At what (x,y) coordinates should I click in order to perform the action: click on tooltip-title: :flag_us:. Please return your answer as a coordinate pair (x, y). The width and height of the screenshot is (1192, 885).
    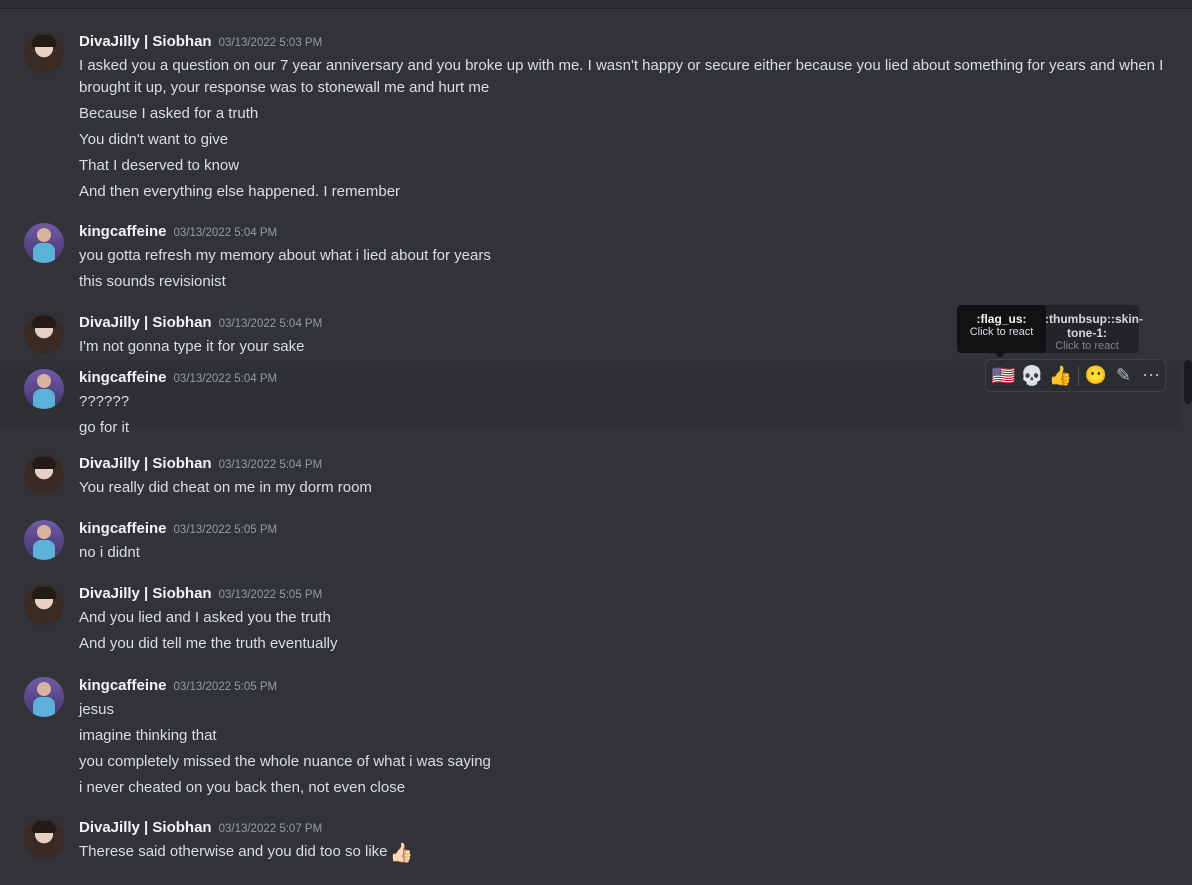
    Looking at the image, I should click on (1001, 319).